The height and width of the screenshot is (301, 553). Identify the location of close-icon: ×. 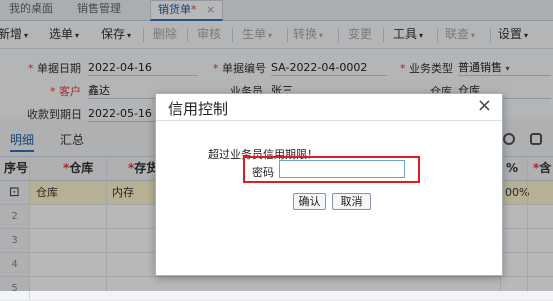
(484, 106).